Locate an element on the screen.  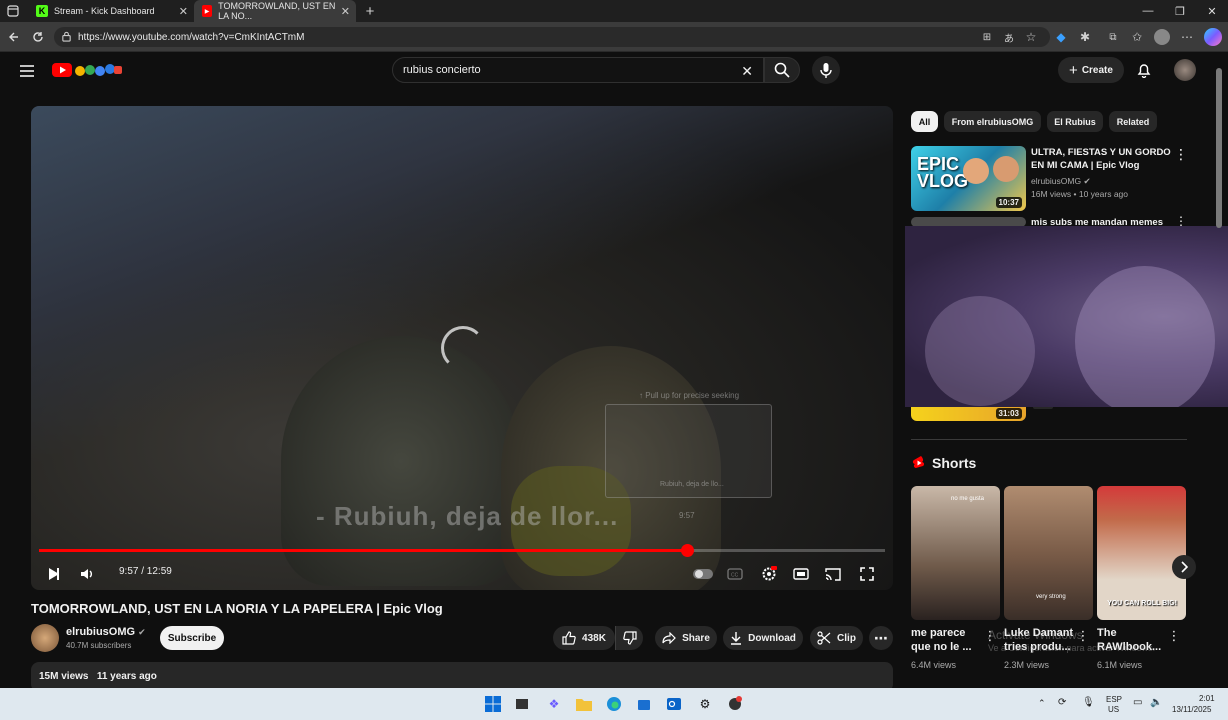
dislike-button is located at coordinates (629, 638).